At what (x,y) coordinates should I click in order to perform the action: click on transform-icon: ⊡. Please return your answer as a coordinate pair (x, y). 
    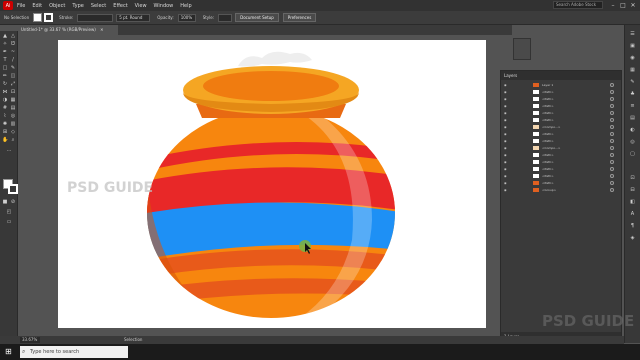
    Looking at the image, I should click on (632, 178).